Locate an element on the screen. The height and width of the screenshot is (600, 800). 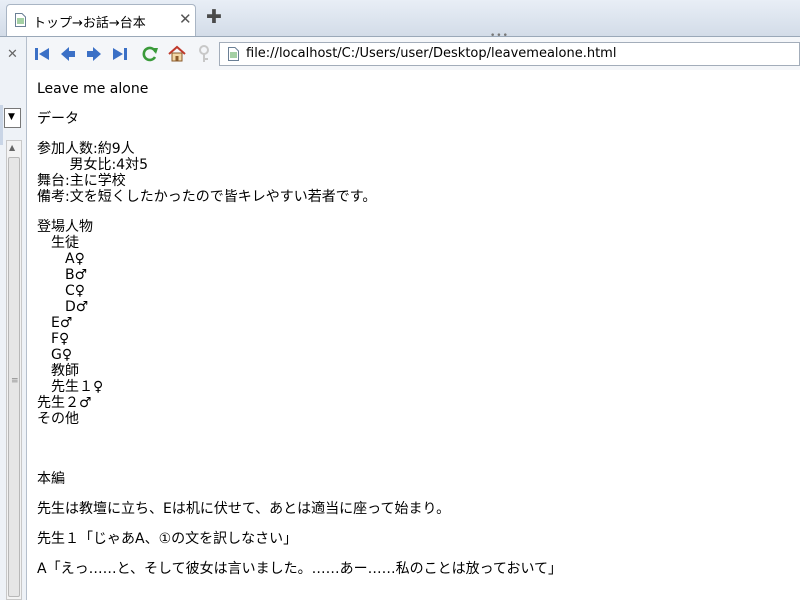
document-title: Leave me alone is located at coordinates (93, 89).